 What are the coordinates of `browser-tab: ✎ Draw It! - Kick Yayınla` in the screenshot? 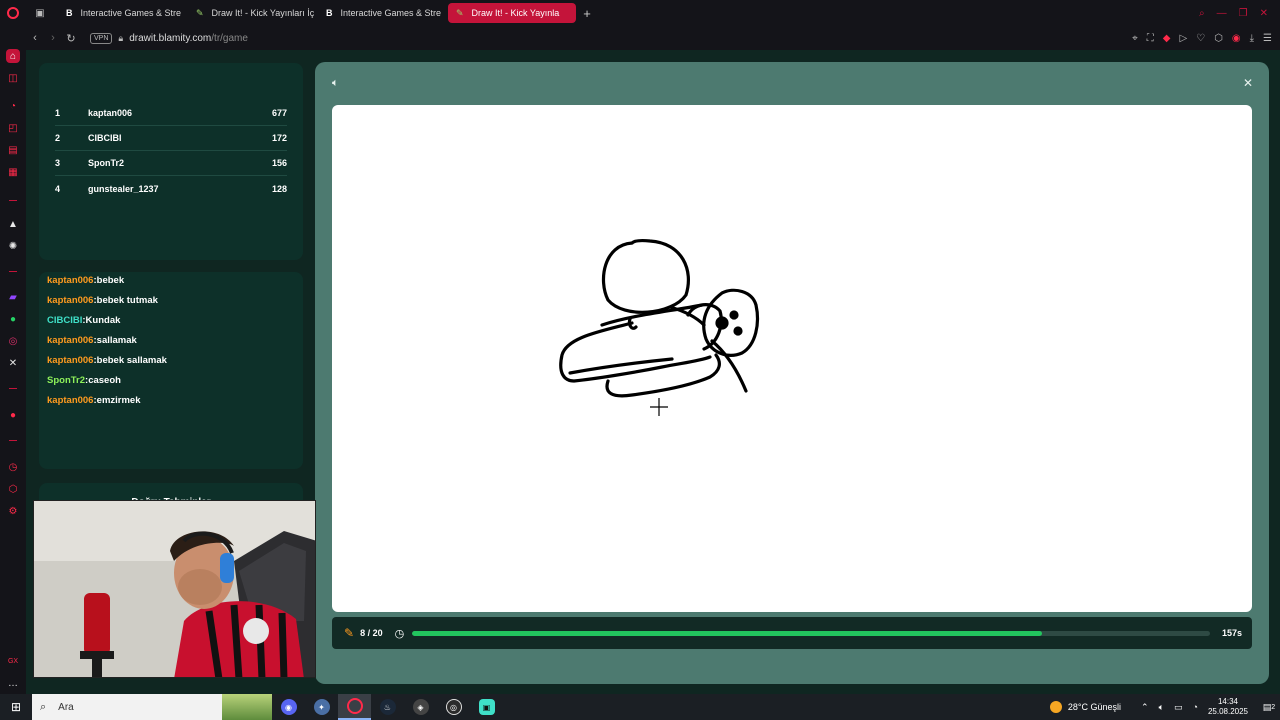 It's located at (512, 13).